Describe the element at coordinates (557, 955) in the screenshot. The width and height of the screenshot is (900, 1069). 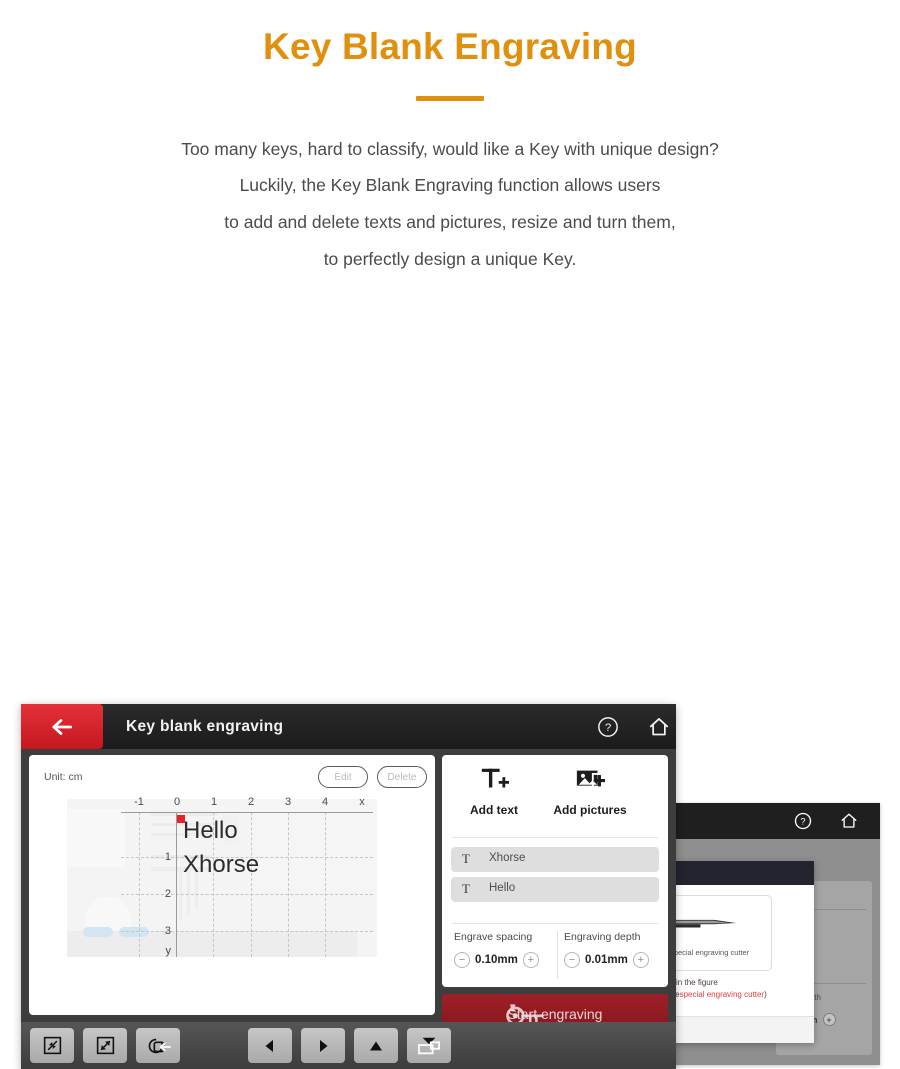
I see `parameter-separator` at that location.